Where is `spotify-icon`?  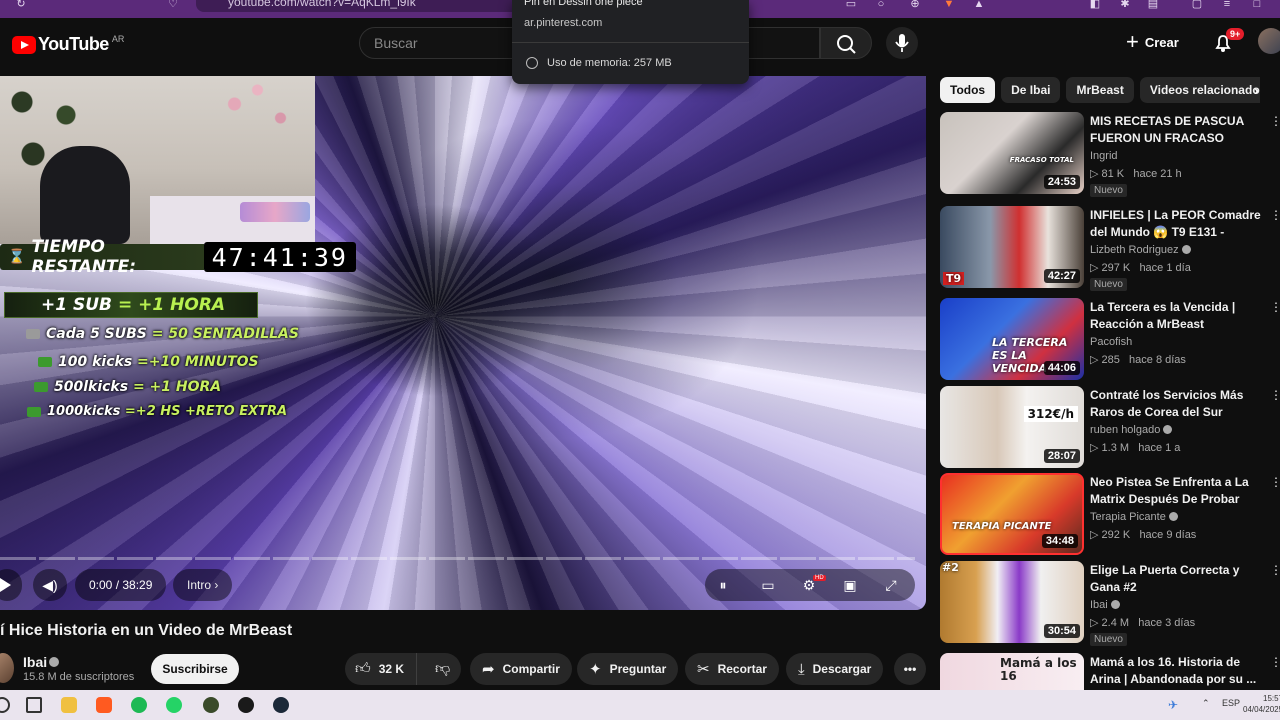 spotify-icon is located at coordinates (139, 705).